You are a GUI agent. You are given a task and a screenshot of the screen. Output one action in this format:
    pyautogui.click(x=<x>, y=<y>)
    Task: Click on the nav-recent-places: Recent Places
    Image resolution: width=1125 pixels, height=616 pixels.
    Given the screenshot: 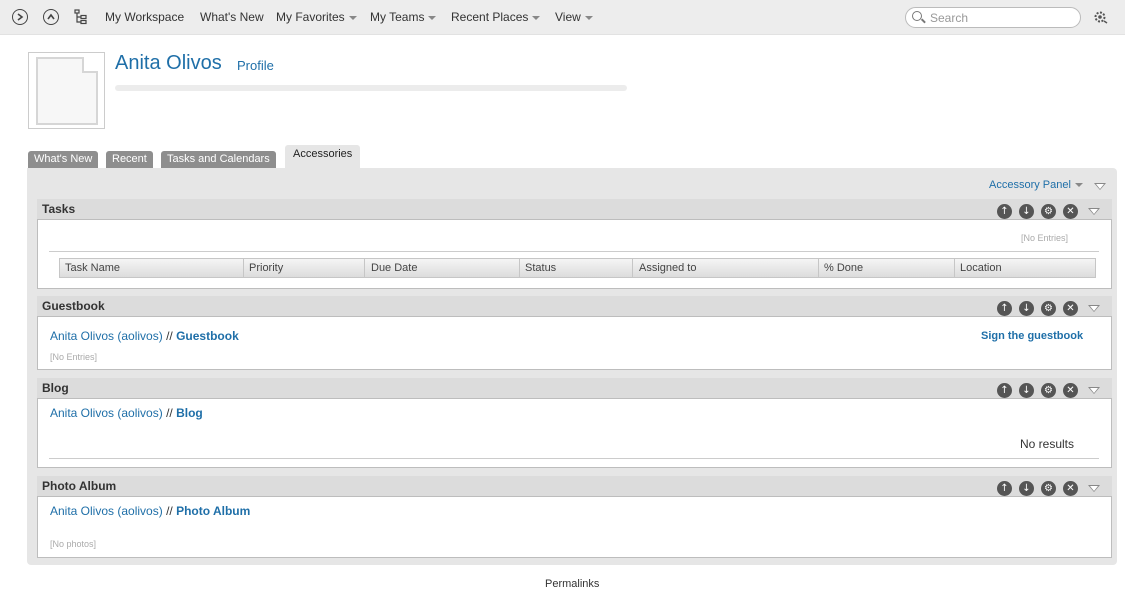 What is the action you would take?
    pyautogui.click(x=496, y=17)
    